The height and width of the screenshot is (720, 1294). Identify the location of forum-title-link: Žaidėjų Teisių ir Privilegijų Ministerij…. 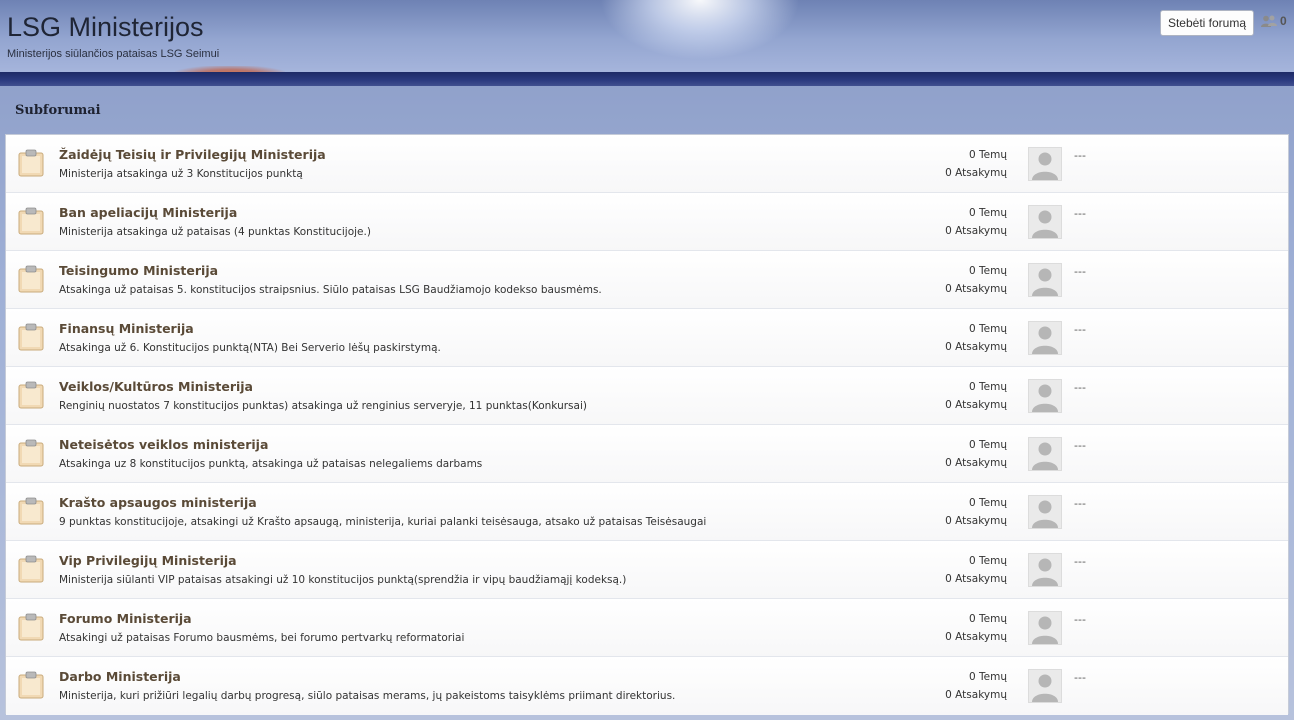
(192, 154).